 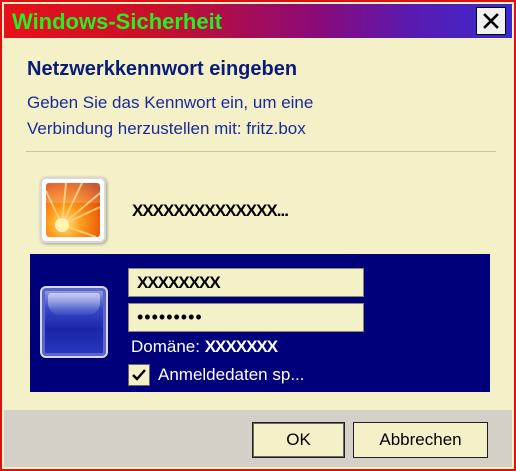 What do you see at coordinates (166, 128) in the screenshot?
I see `description-line-2: Verbindung herzustellen mit: fritz.box` at bounding box center [166, 128].